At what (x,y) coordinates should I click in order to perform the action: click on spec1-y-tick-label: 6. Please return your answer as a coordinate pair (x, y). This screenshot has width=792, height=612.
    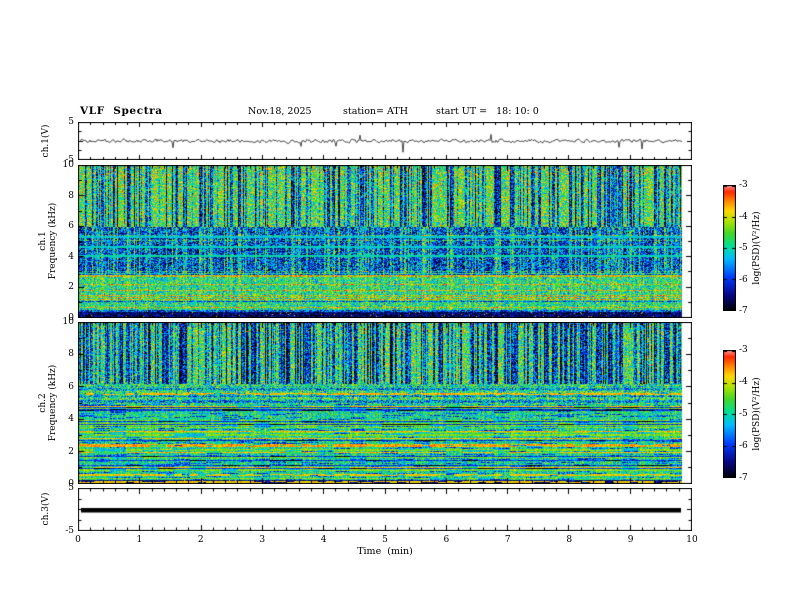
    Looking at the image, I should click on (71, 226).